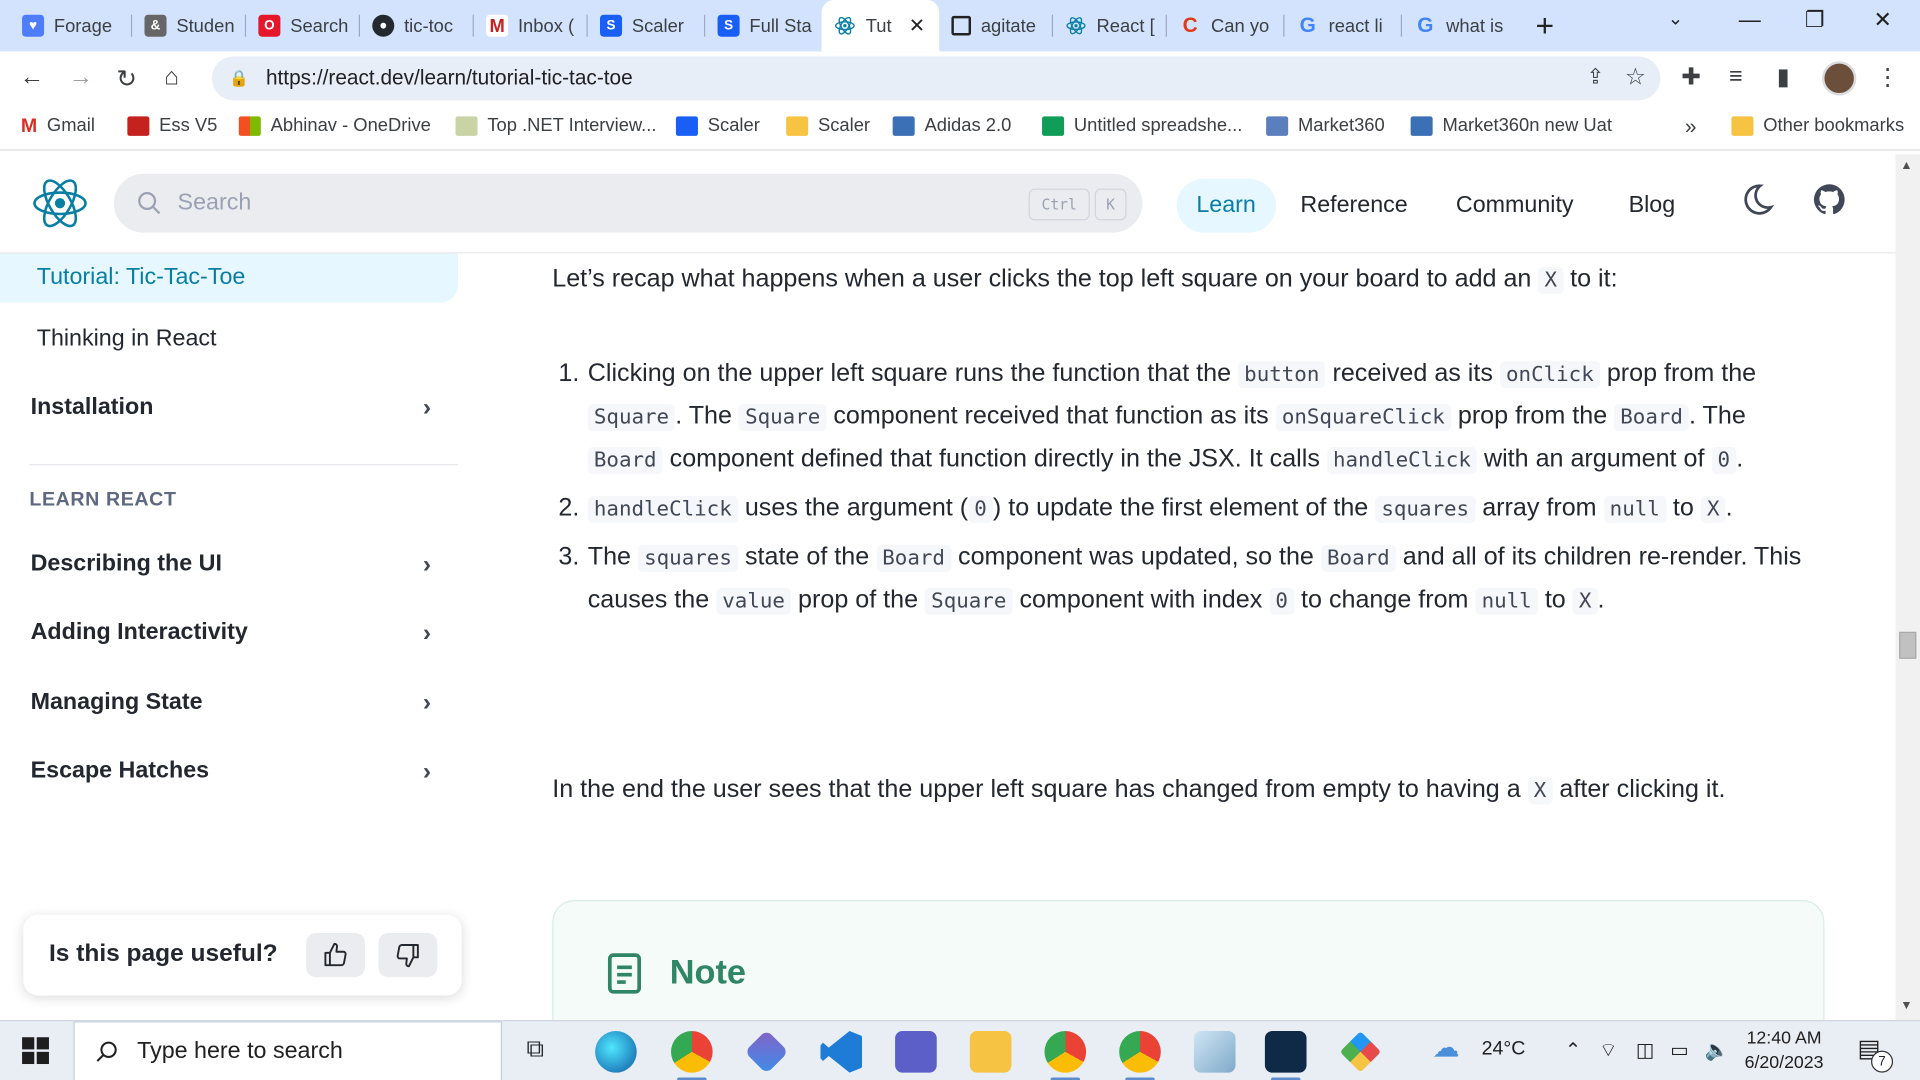  I want to click on bookmark-star-icon: ☆, so click(1635, 78).